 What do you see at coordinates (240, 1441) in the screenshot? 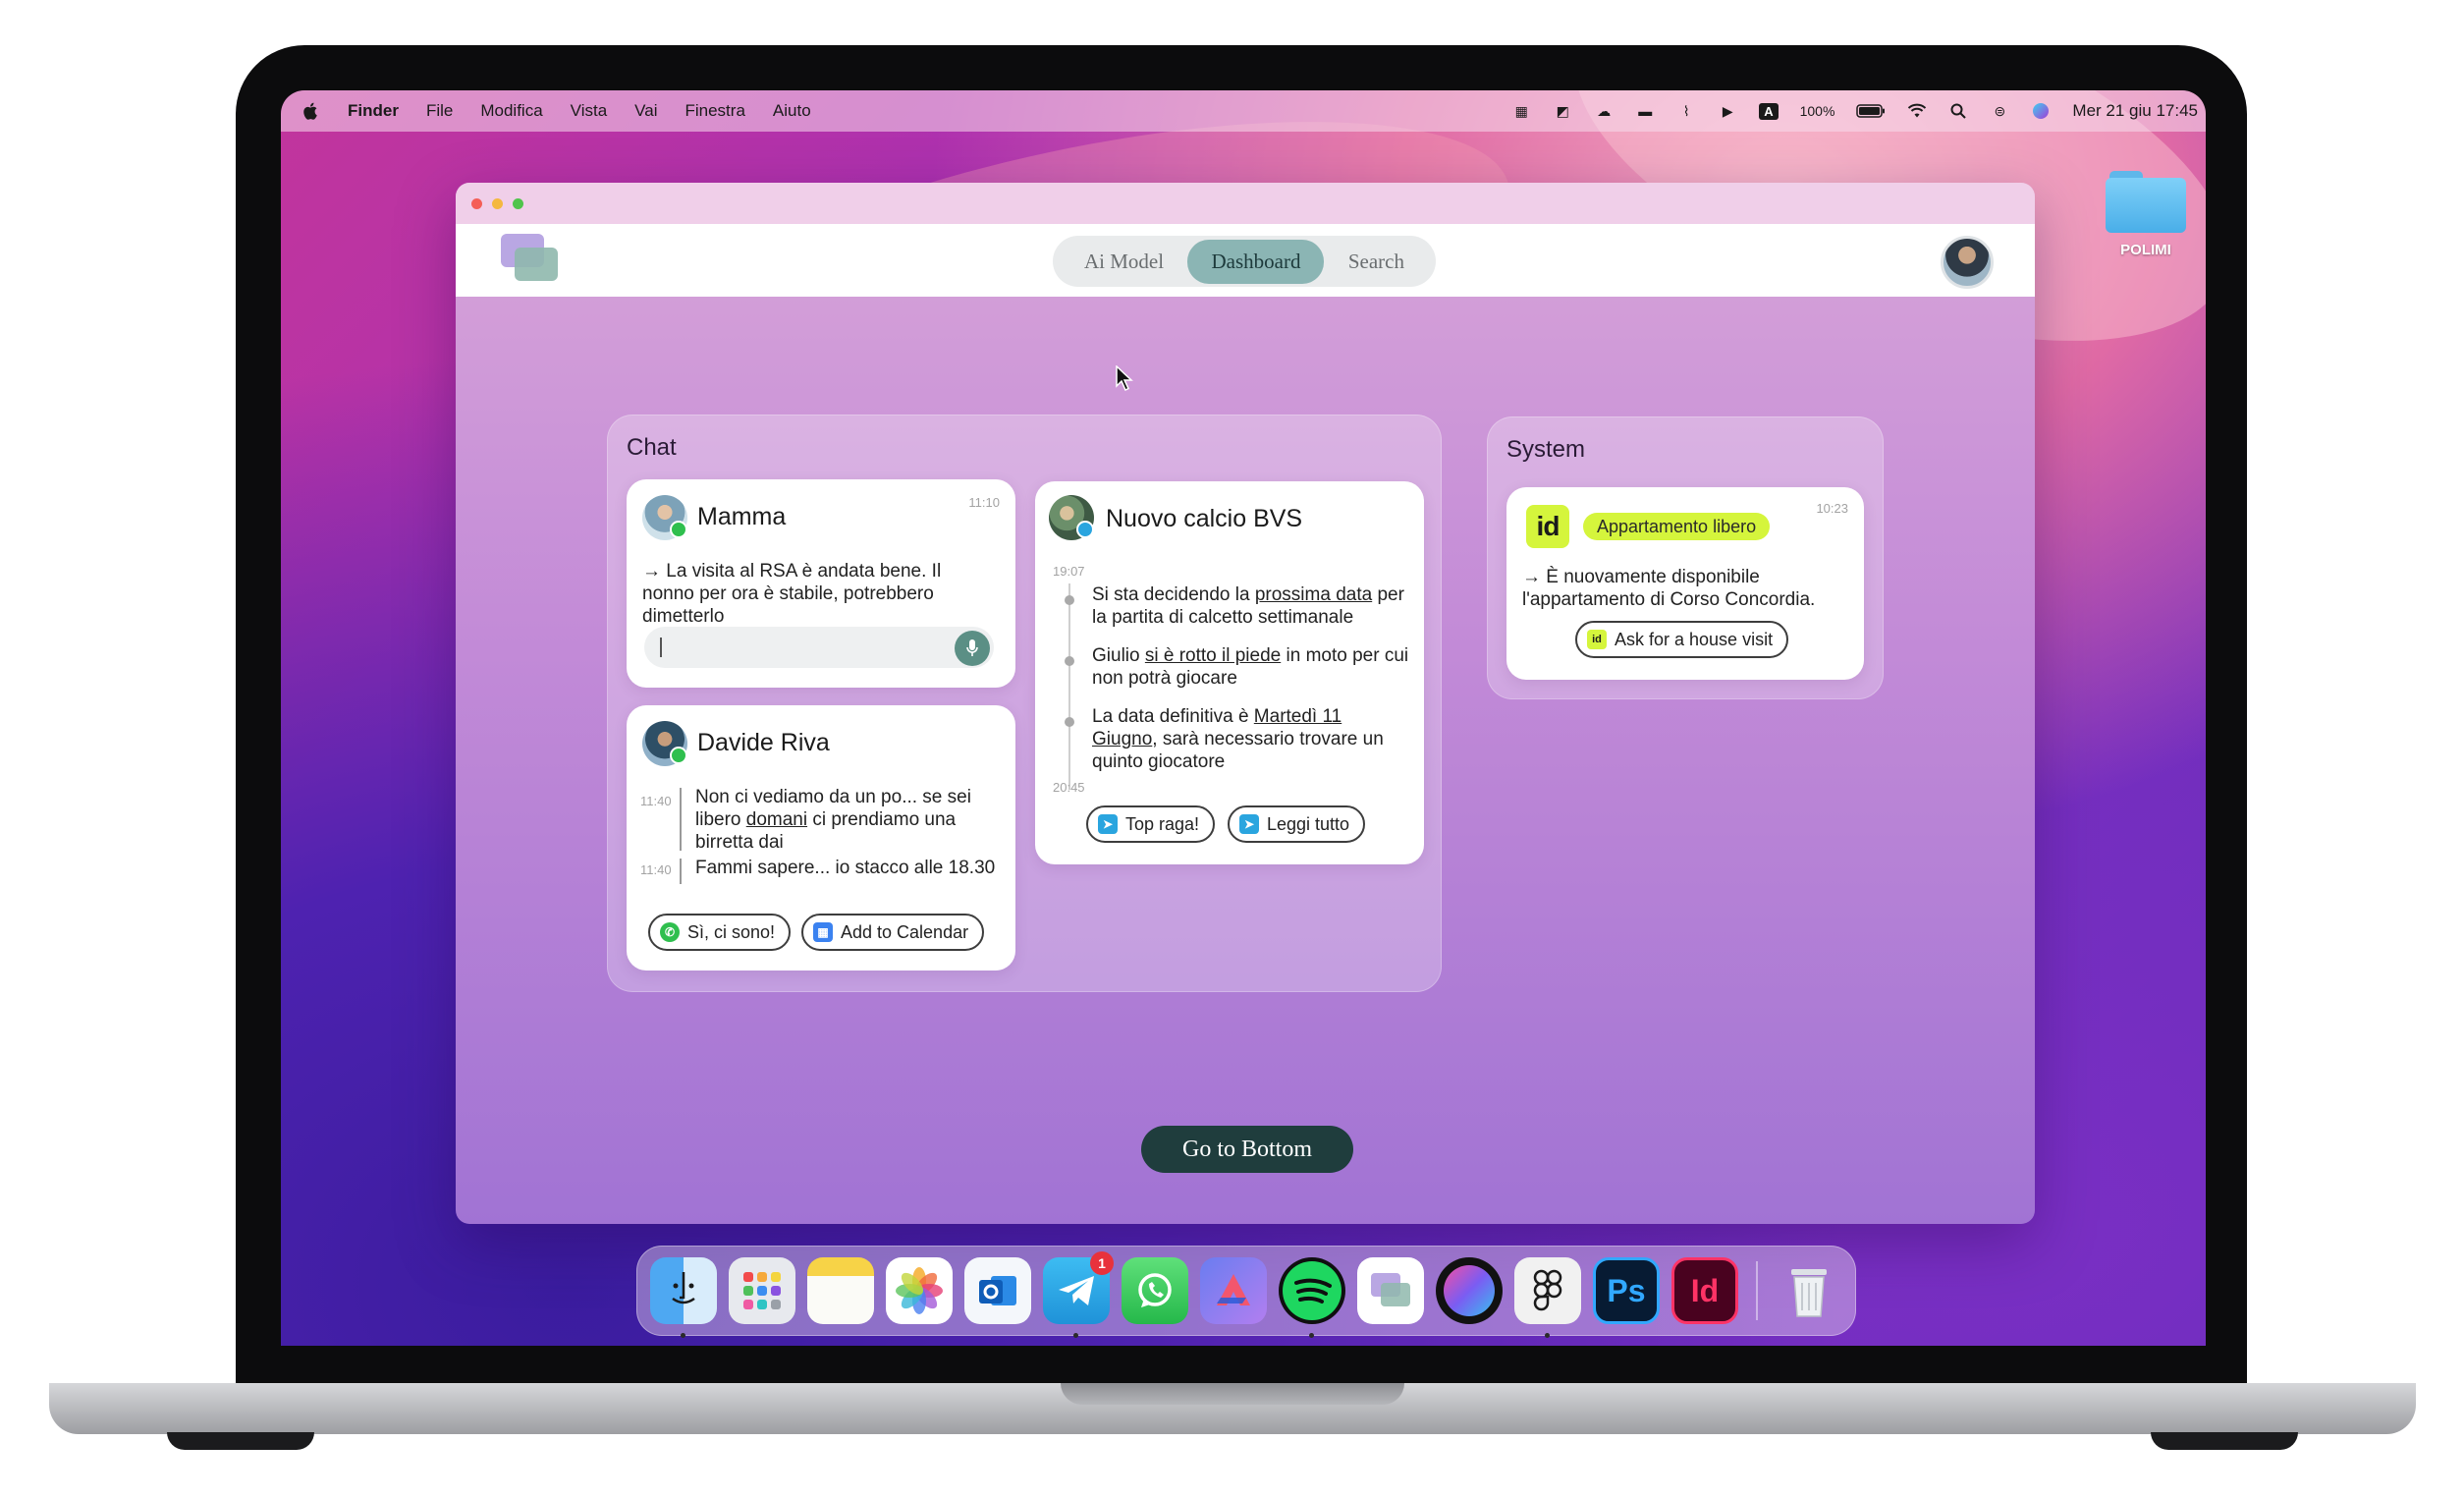
I see `laptop-foot-left` at bounding box center [240, 1441].